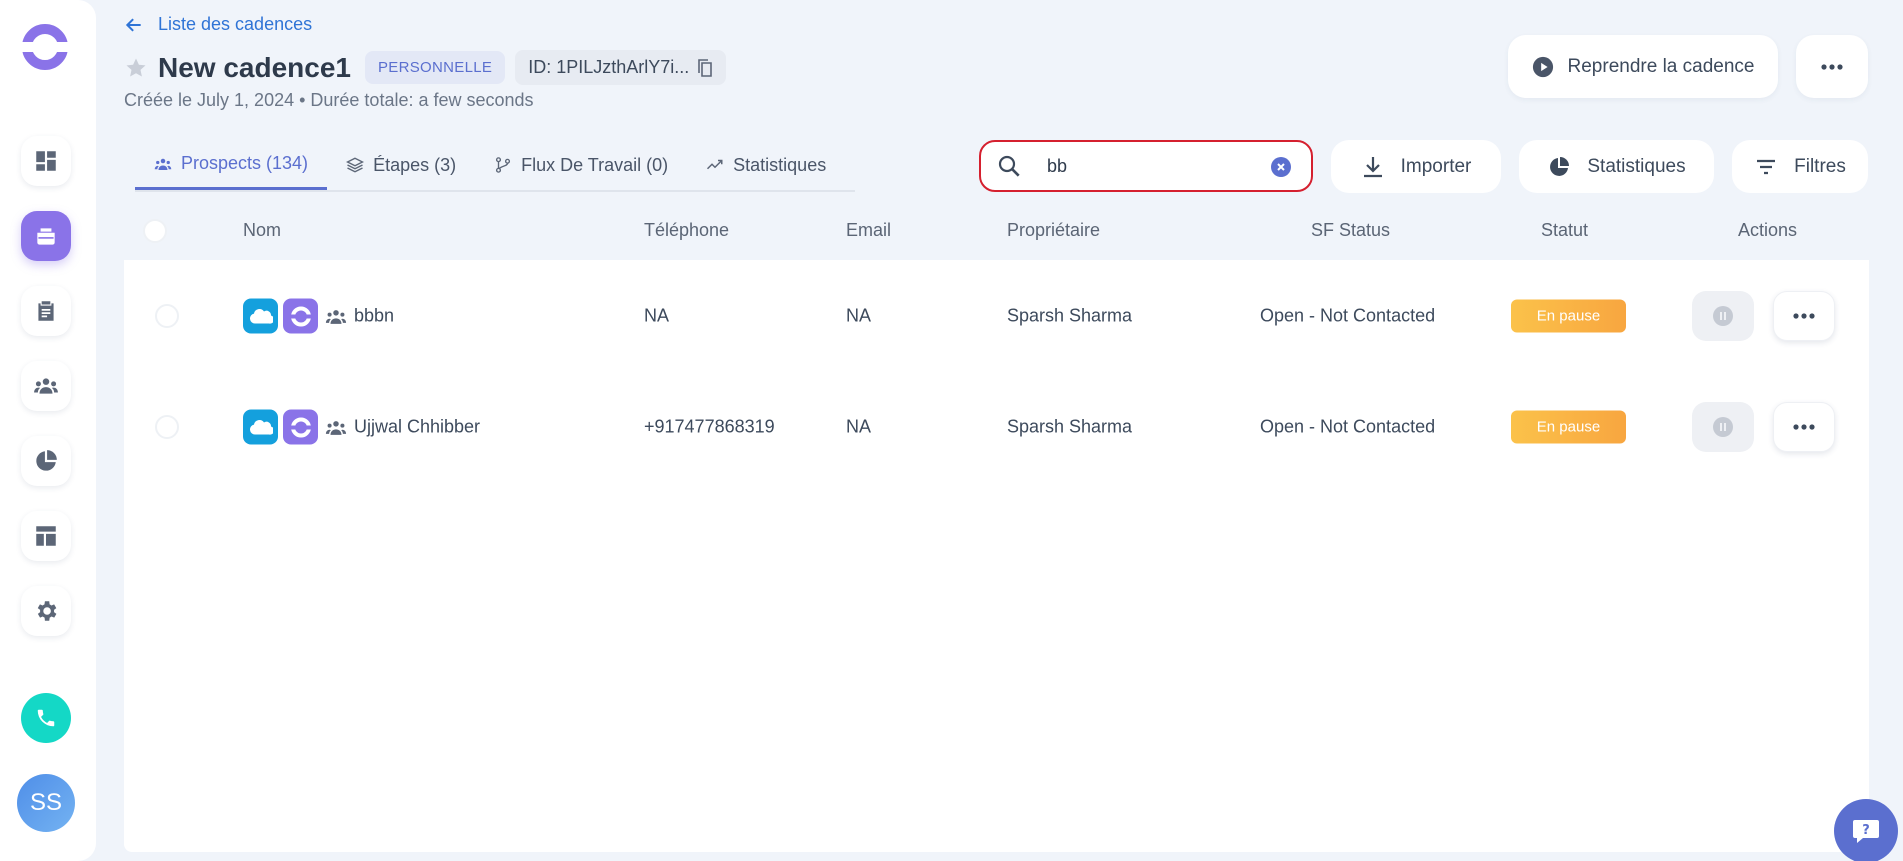  I want to click on prospect-name: bbbn, so click(374, 316).